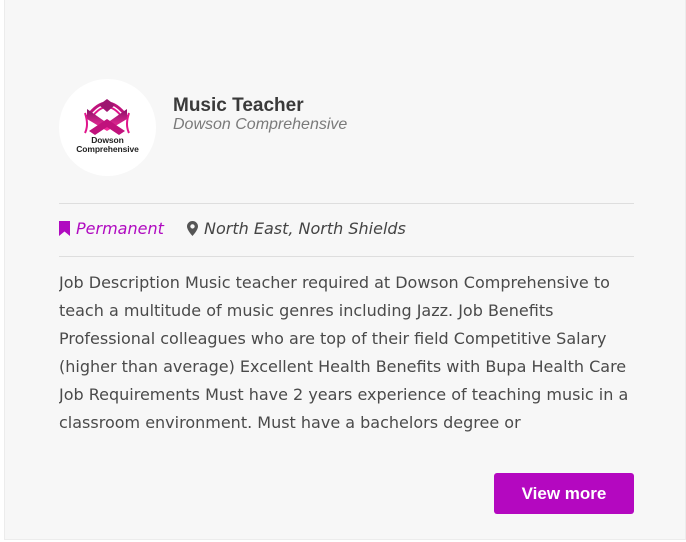  Describe the element at coordinates (260, 124) in the screenshot. I see `company-name: Dowson Comprehensive` at that location.